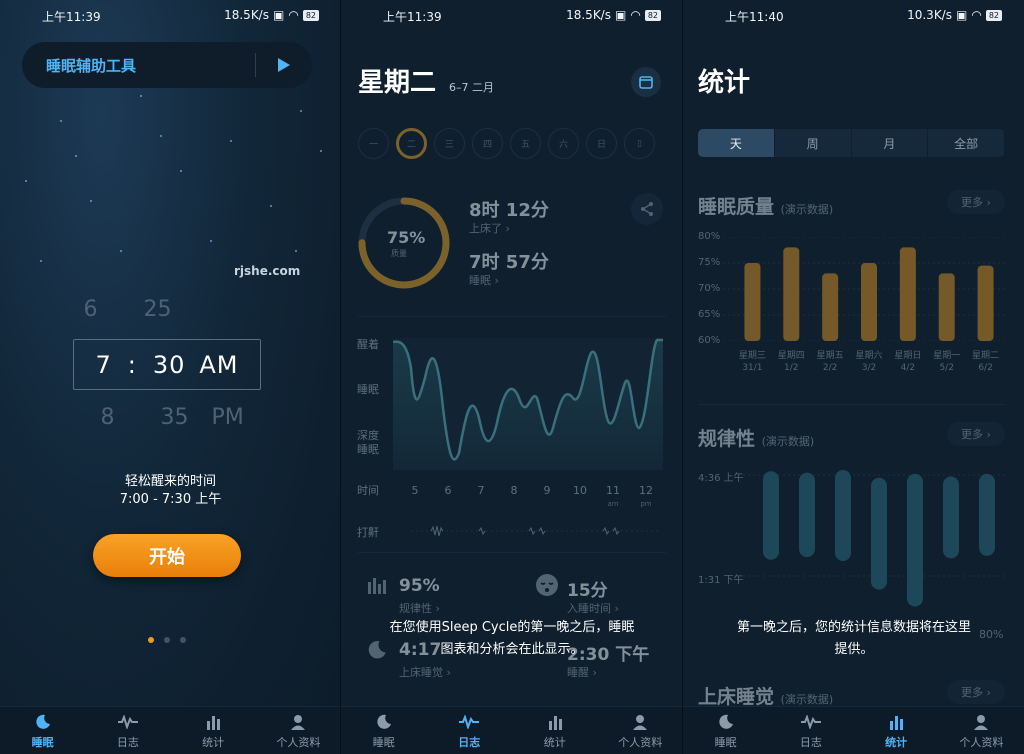  I want to click on x-tick: 10, so click(580, 490).